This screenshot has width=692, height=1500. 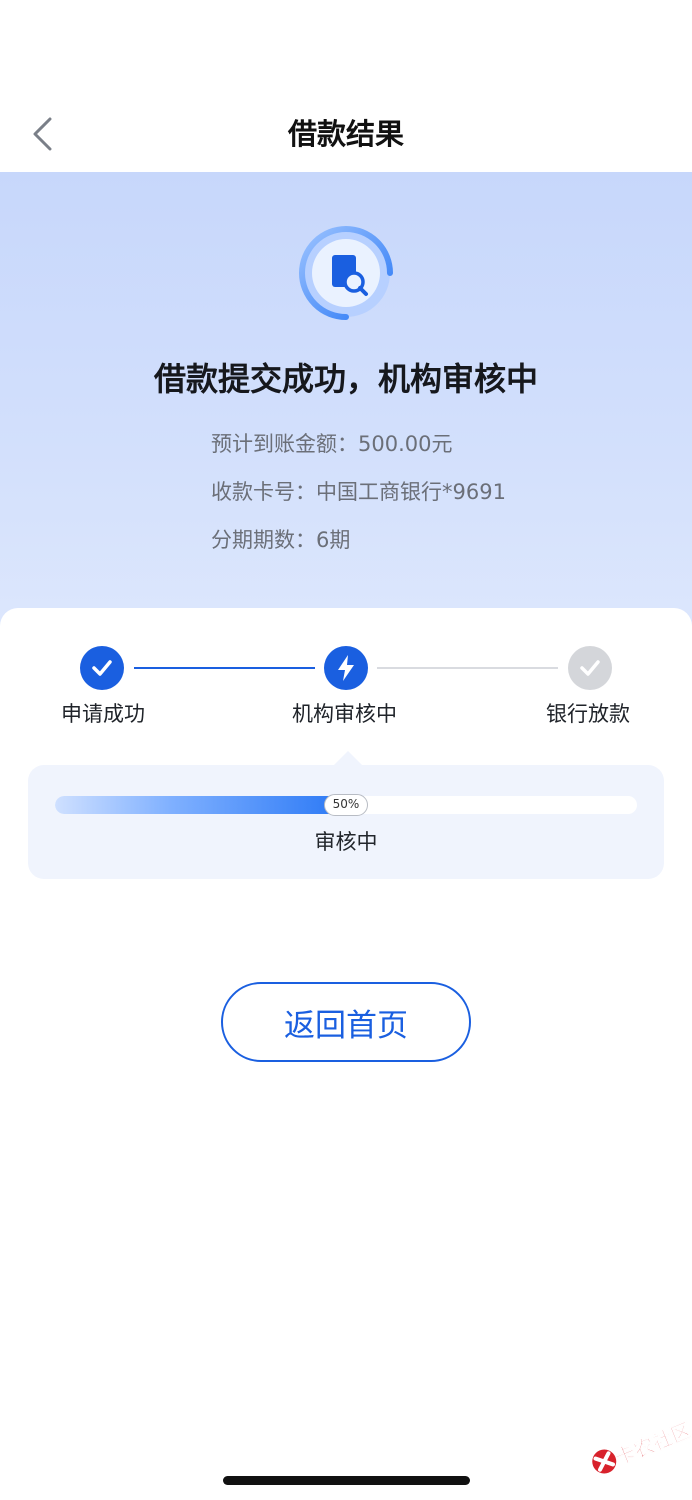 I want to click on step-reviewing-label: 机构审核中, so click(x=344, y=714).